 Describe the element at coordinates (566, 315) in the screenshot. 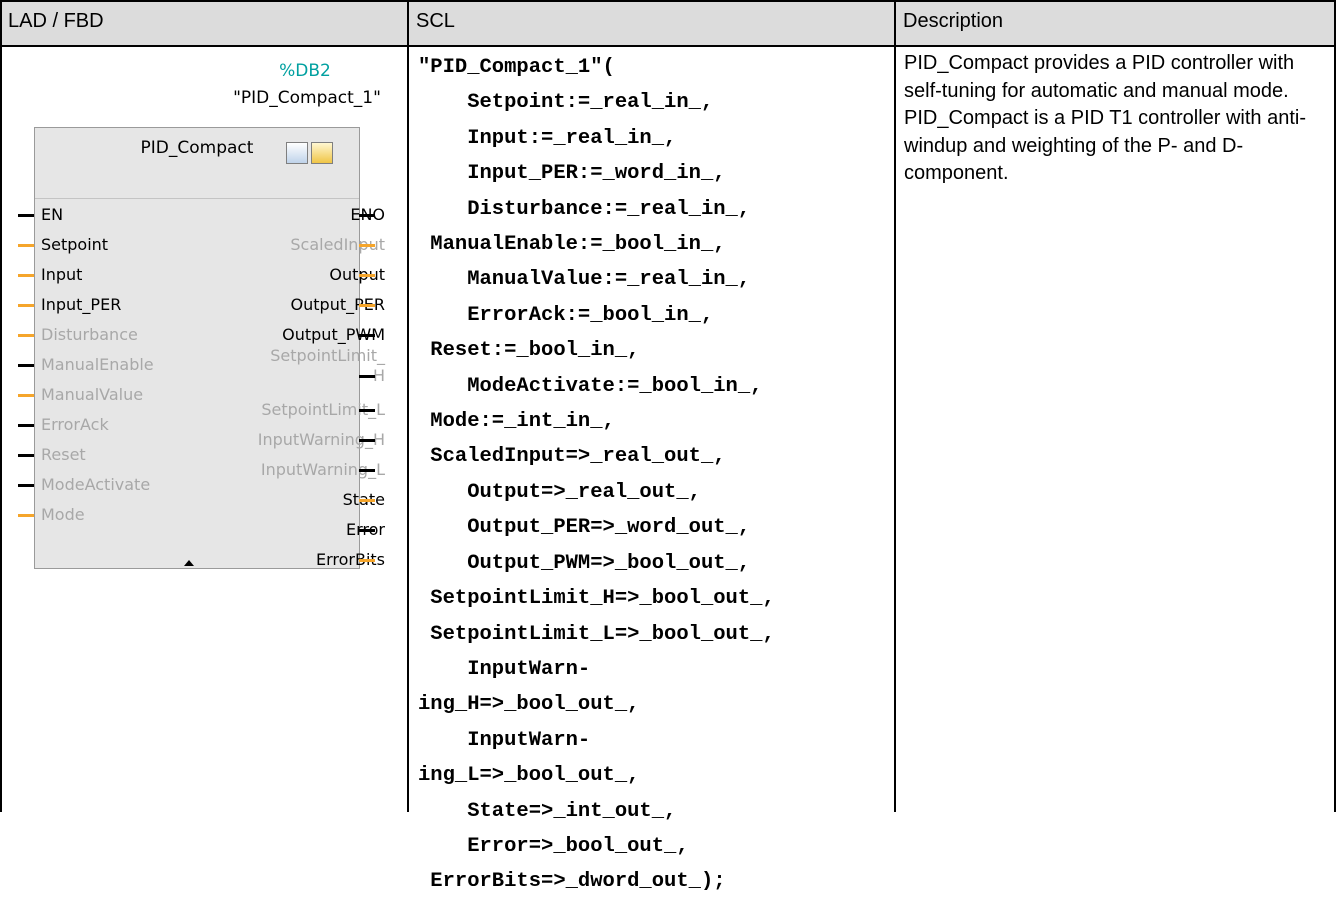

I see `scl-line: ErrorAck:=_bool_in_,` at that location.